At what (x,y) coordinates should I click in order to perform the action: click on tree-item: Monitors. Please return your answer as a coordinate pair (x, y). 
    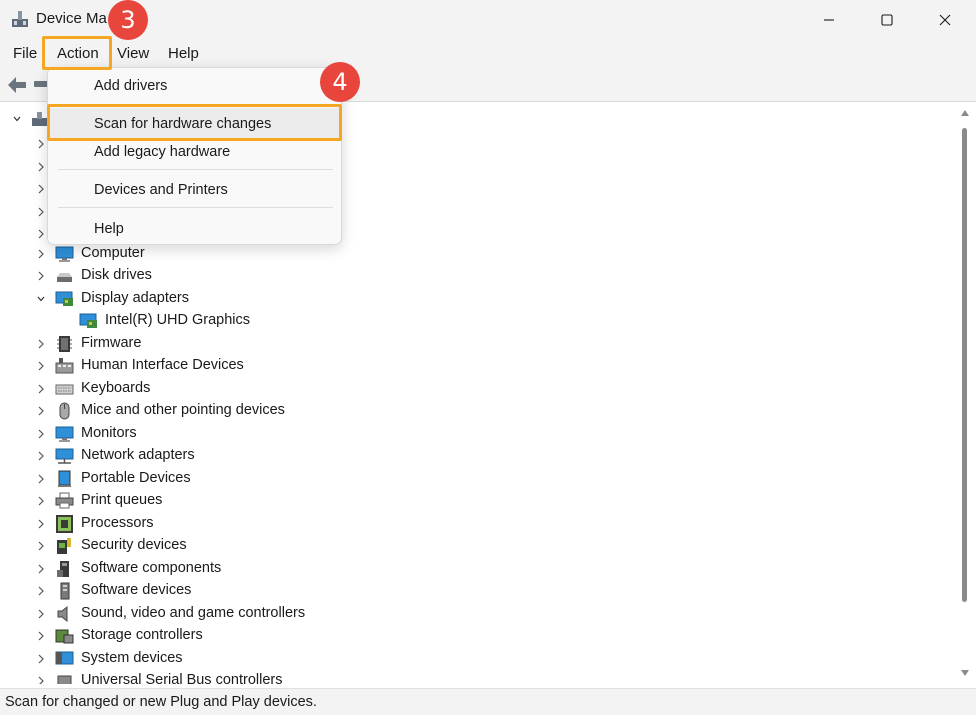
    Looking at the image, I should click on (478, 434).